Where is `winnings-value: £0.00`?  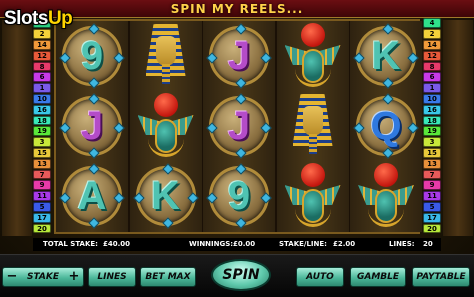
winnings-value: £0.00 is located at coordinates (244, 244).